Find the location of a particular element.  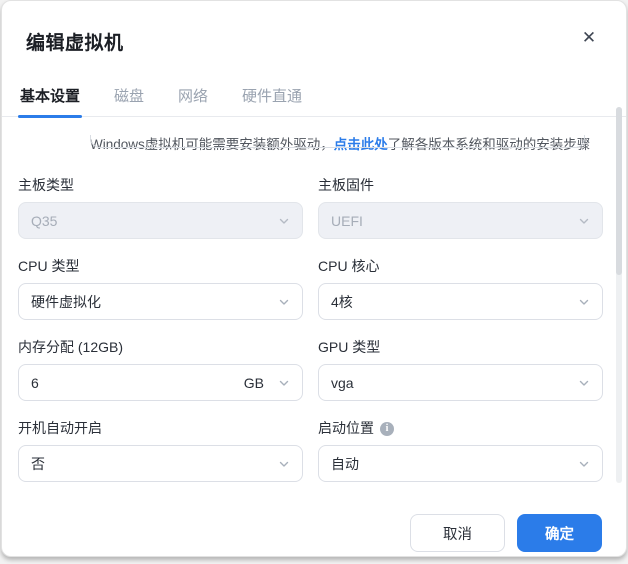

cpu-type-select: 硬件虚拟化 is located at coordinates (160, 301).